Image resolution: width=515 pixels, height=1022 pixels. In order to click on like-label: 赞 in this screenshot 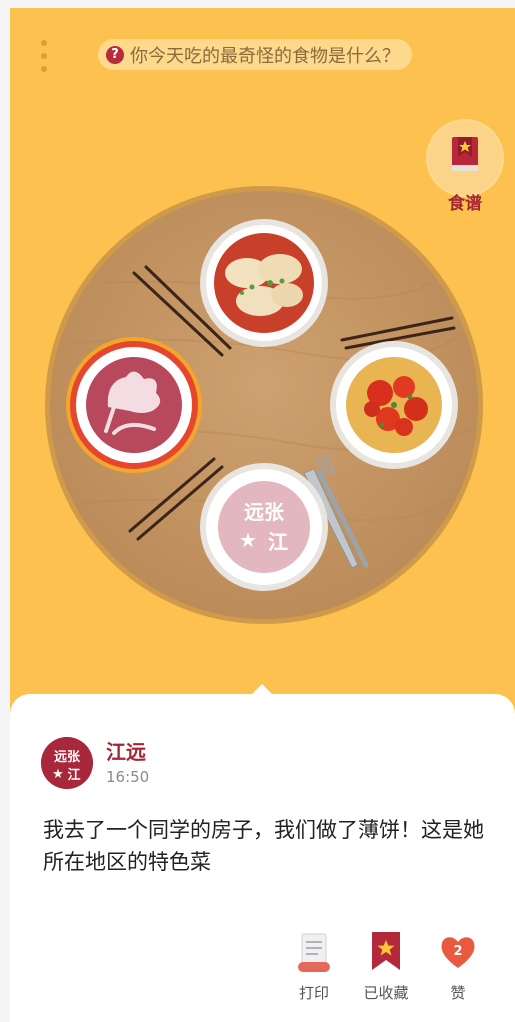, I will do `click(458, 993)`.